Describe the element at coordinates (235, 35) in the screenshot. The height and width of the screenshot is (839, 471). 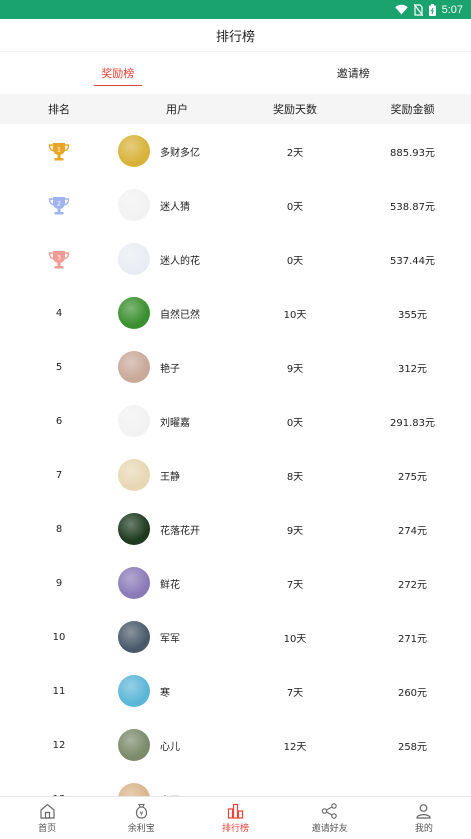
I see `page-title: 排行榜` at that location.